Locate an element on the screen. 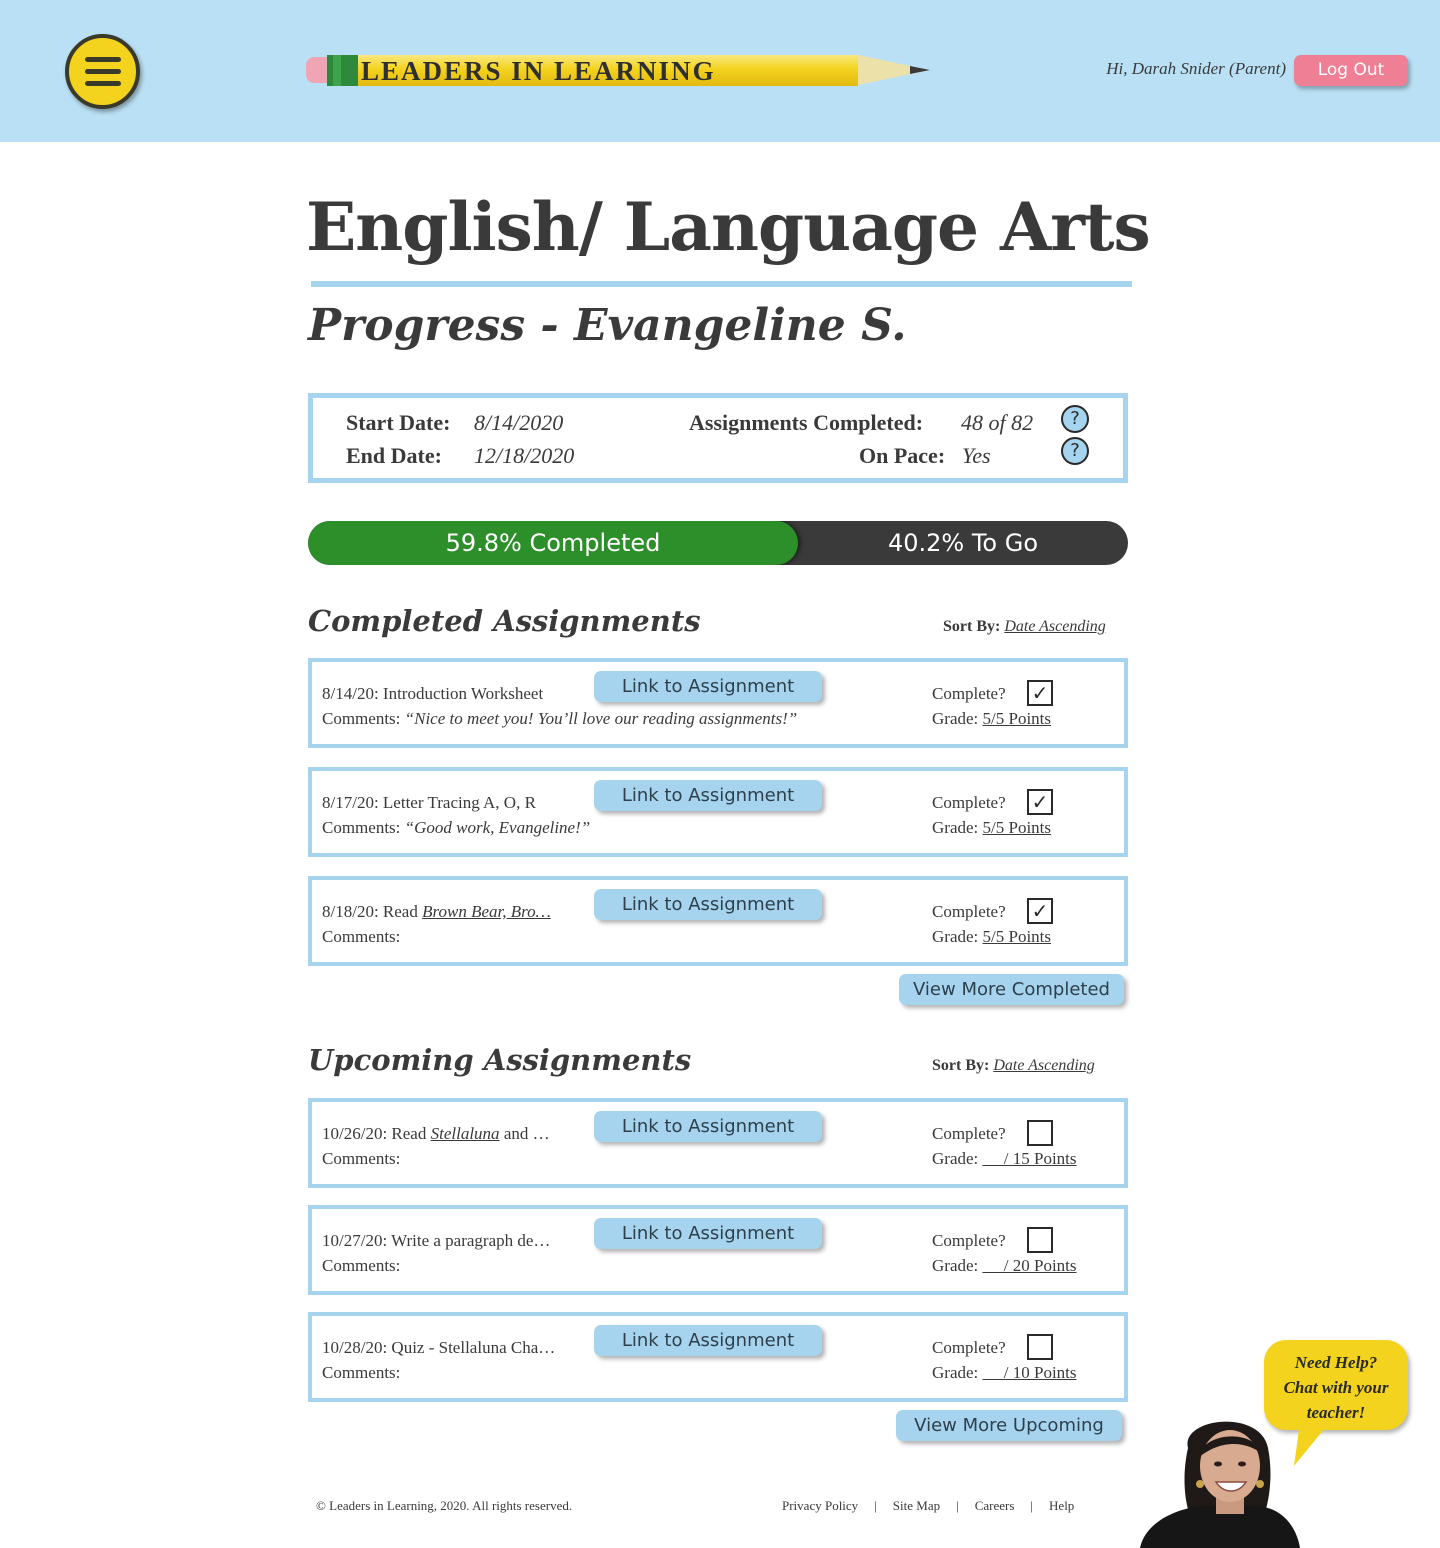 This screenshot has width=1440, height=1548. page-title: English/ Language Arts is located at coordinates (728, 227).